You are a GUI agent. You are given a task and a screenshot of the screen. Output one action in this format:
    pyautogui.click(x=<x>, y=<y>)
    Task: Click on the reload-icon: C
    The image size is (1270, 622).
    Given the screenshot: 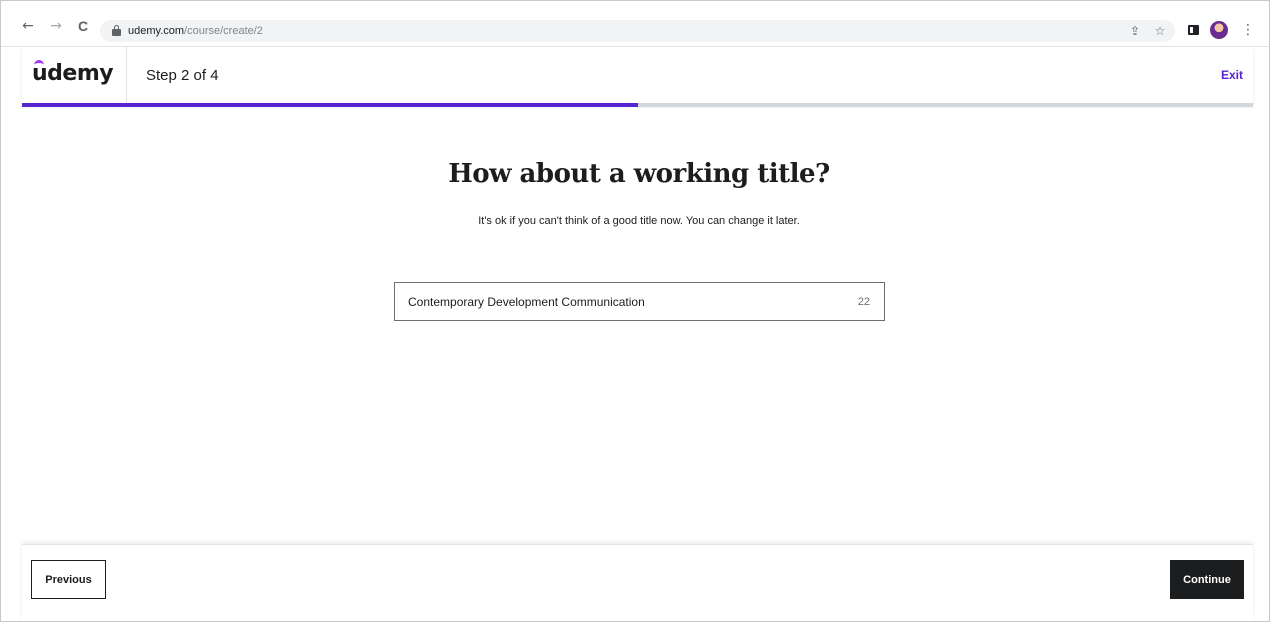 What is the action you would take?
    pyautogui.click(x=83, y=26)
    